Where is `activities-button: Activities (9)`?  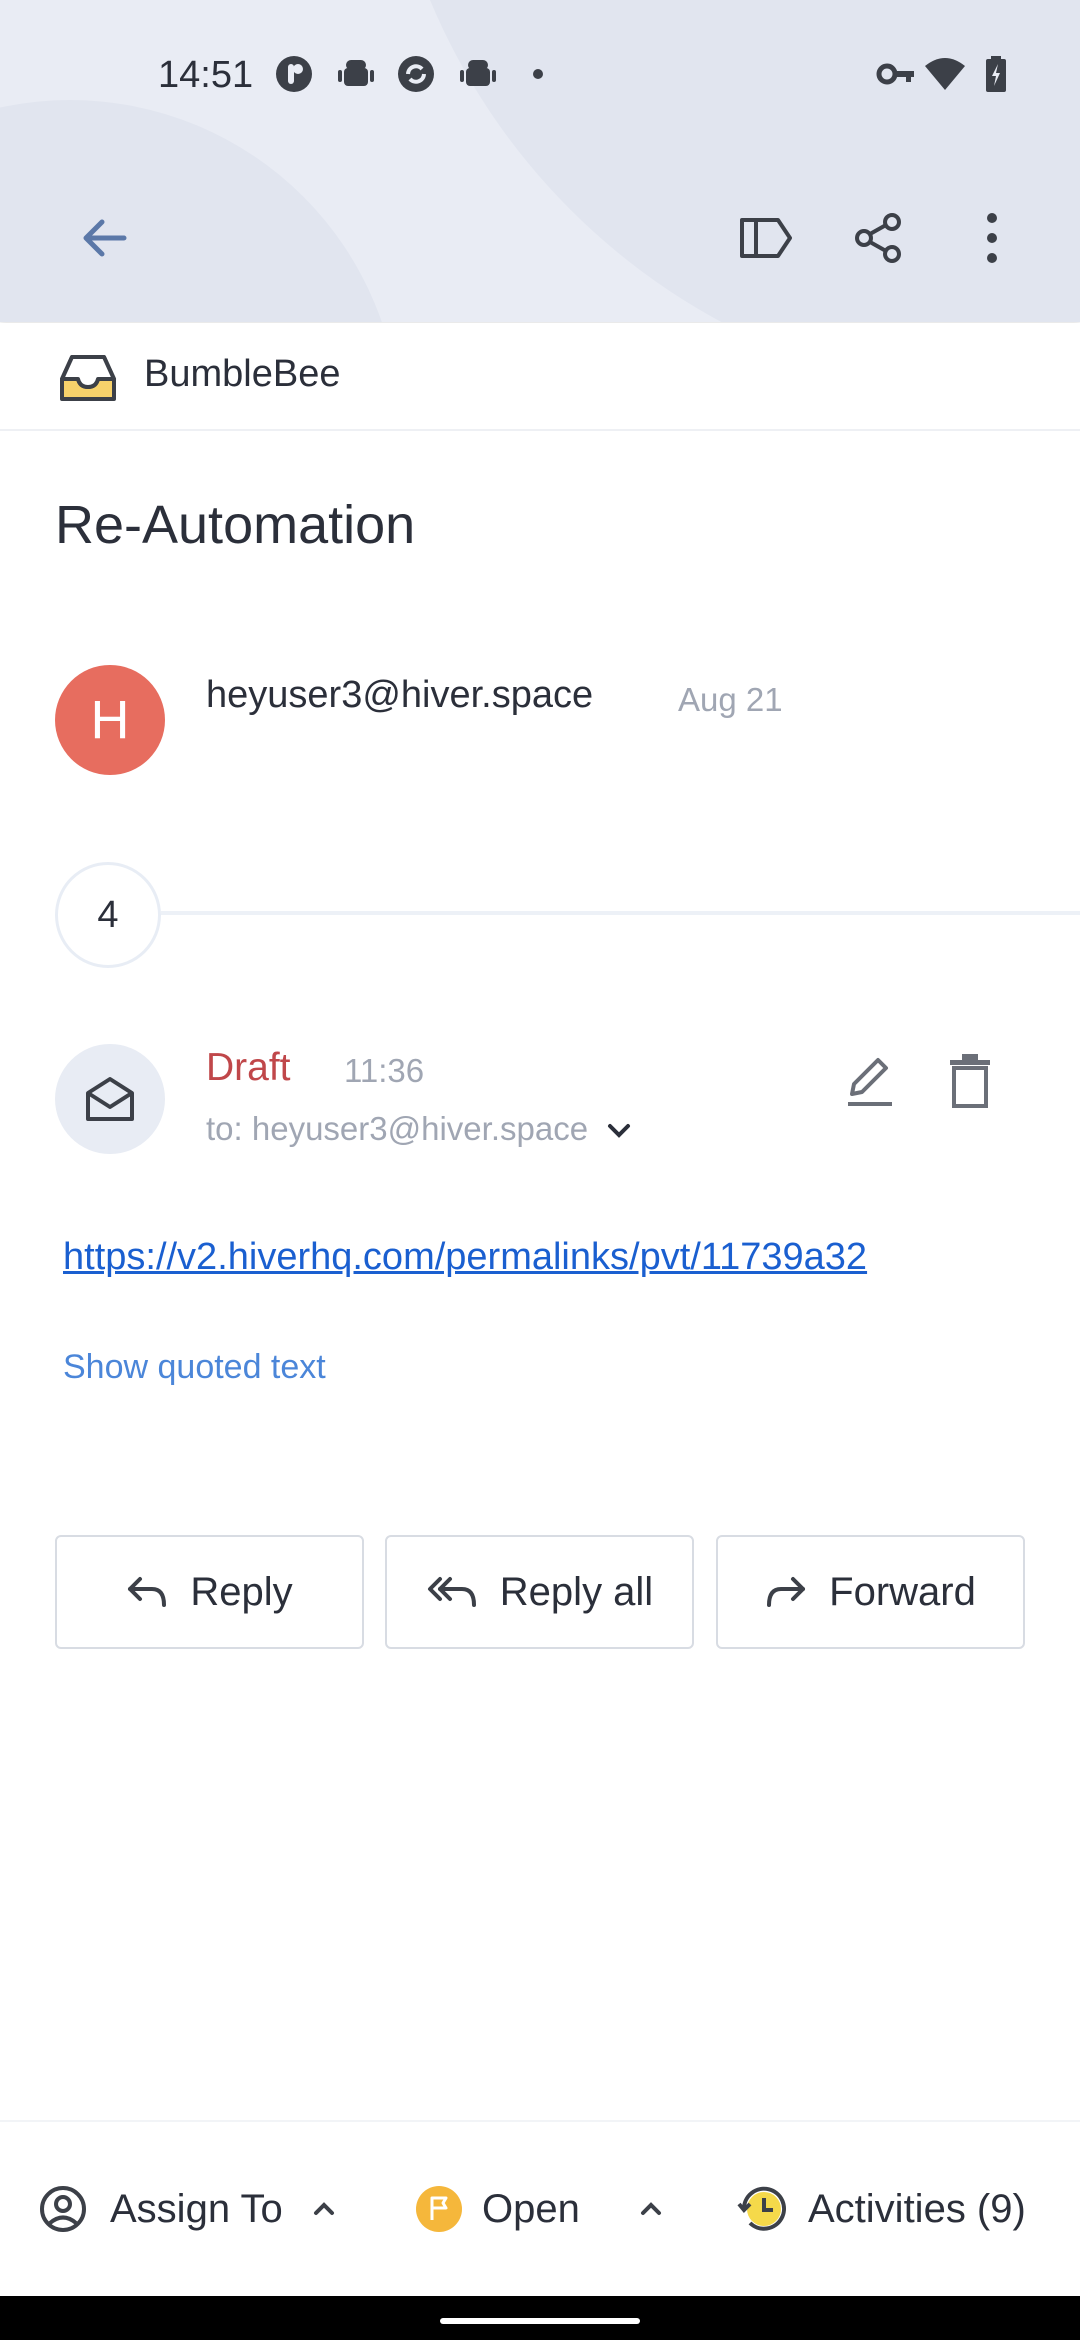
activities-button: Activities (9) is located at coordinates (881, 2209).